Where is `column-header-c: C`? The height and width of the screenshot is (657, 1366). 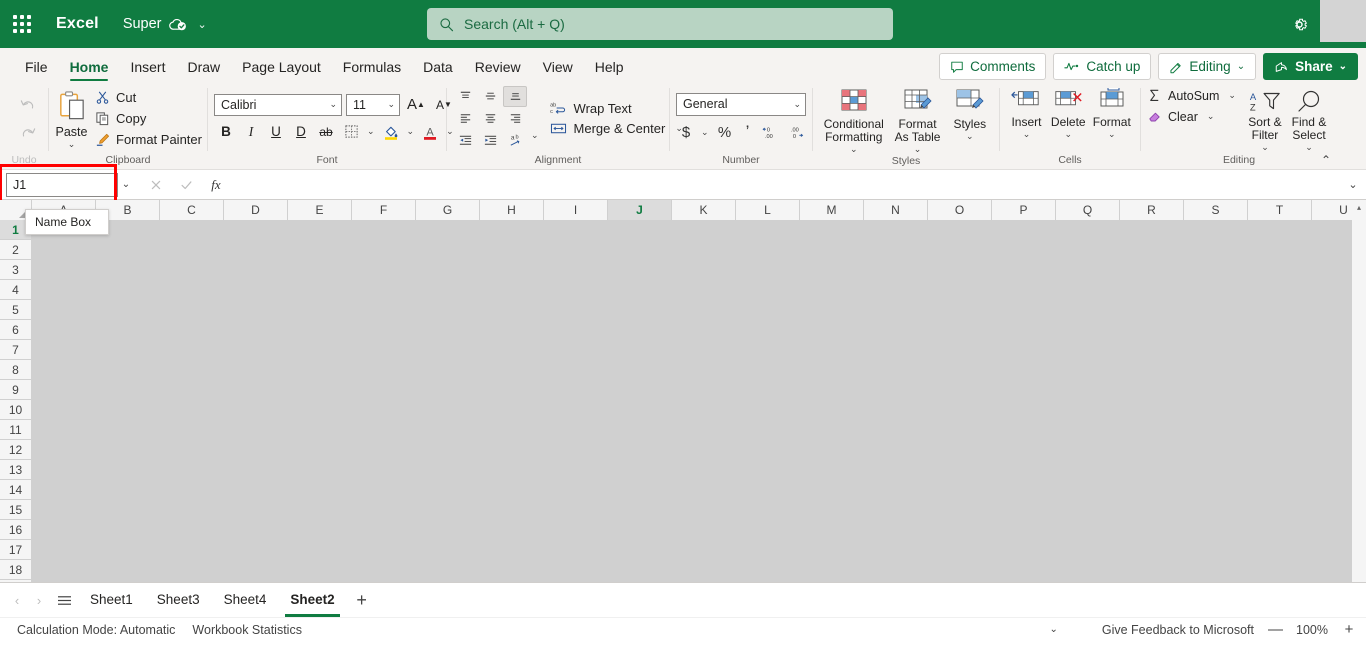 column-header-c: C is located at coordinates (192, 210).